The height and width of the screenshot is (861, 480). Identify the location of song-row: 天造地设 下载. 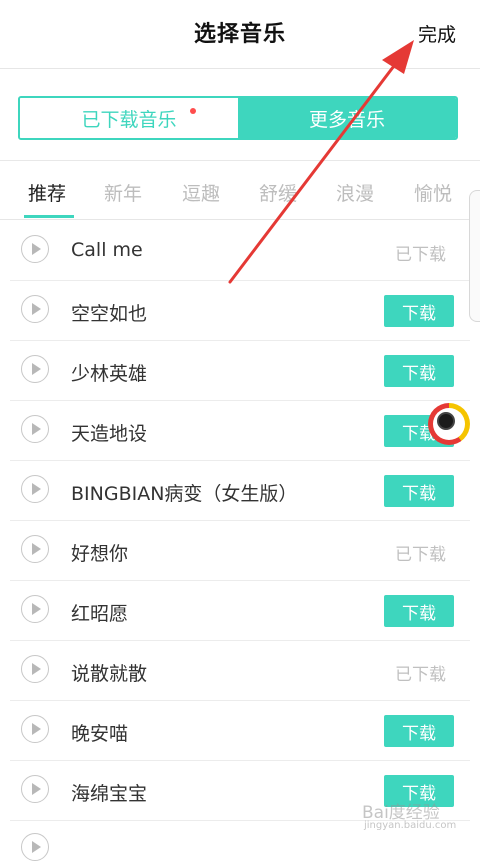
(240, 431).